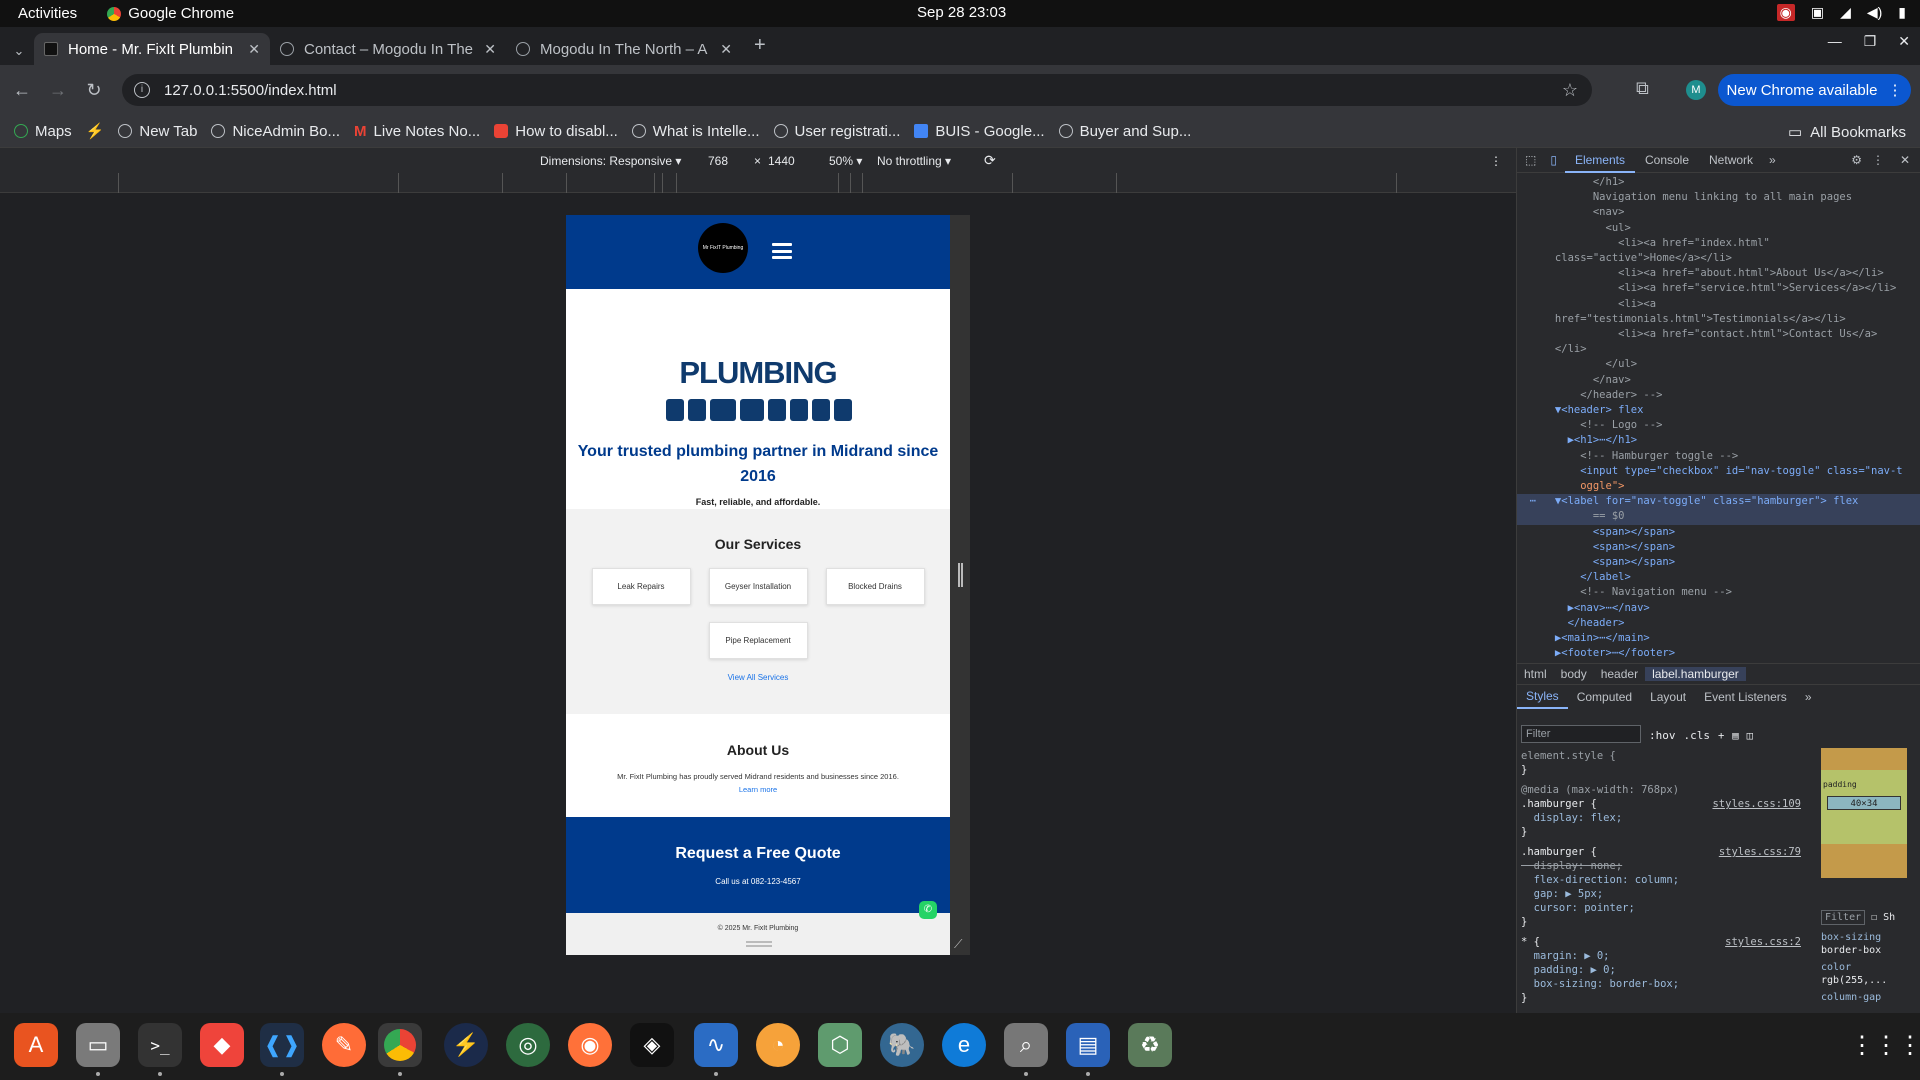 Image resolution: width=1920 pixels, height=1080 pixels. What do you see at coordinates (1662, 736) in the screenshot?
I see `hov-button: :hov` at bounding box center [1662, 736].